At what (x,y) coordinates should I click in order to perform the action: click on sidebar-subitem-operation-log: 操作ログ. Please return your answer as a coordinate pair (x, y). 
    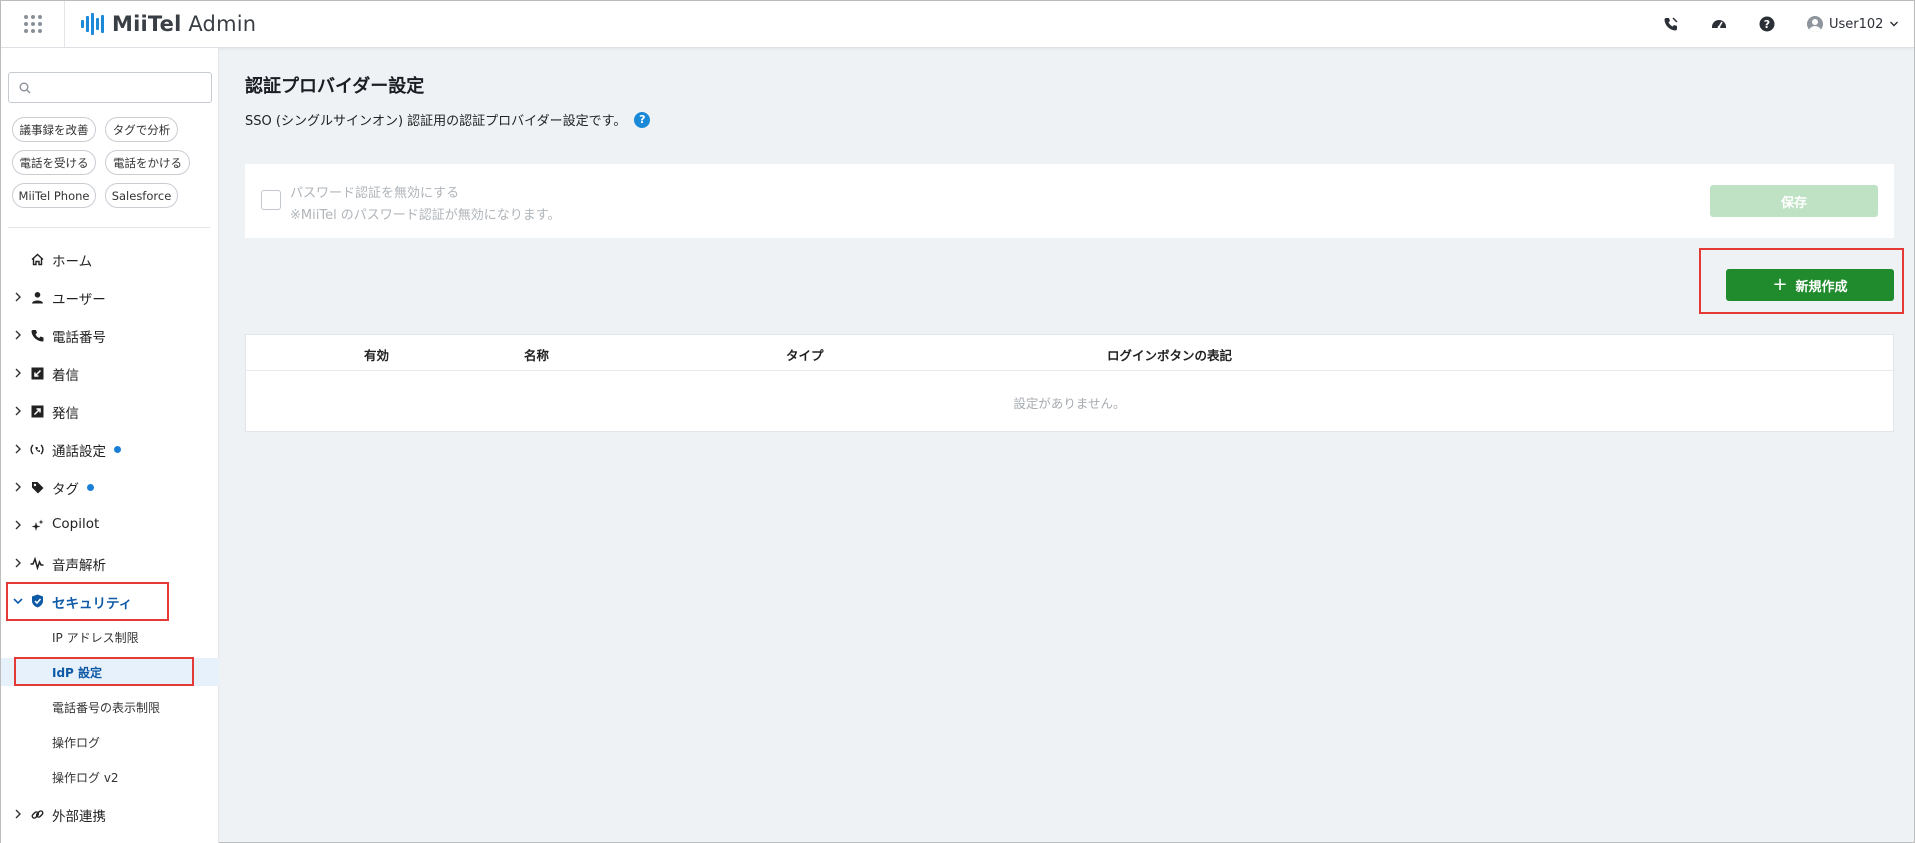
    Looking at the image, I should click on (110, 742).